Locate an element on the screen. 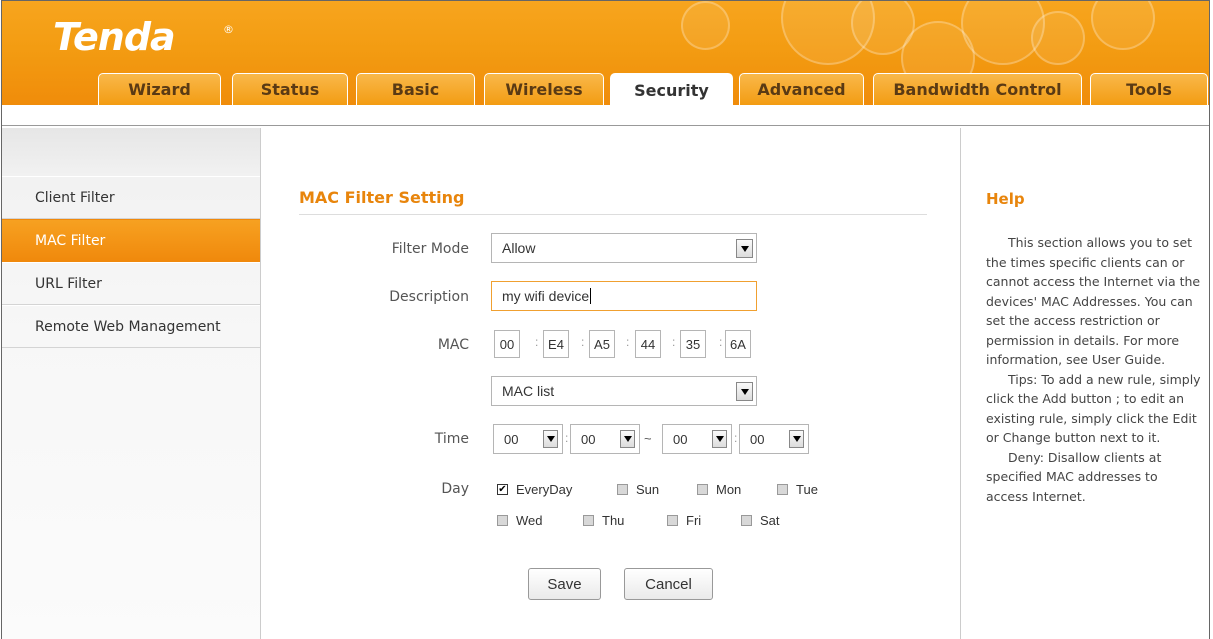  checkbox-label: Fri is located at coordinates (694, 520).